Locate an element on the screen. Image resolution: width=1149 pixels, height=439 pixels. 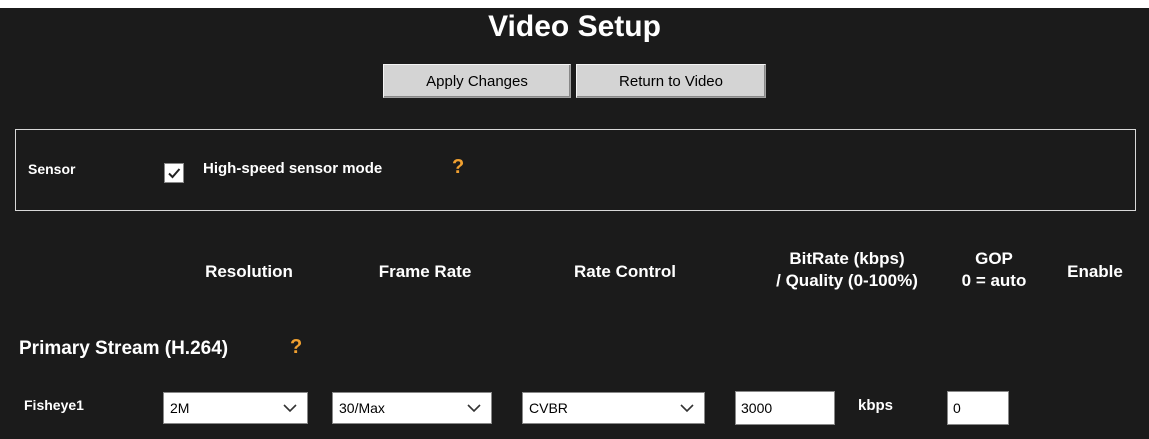
frame-rate-select: 30/Max is located at coordinates (412, 408).